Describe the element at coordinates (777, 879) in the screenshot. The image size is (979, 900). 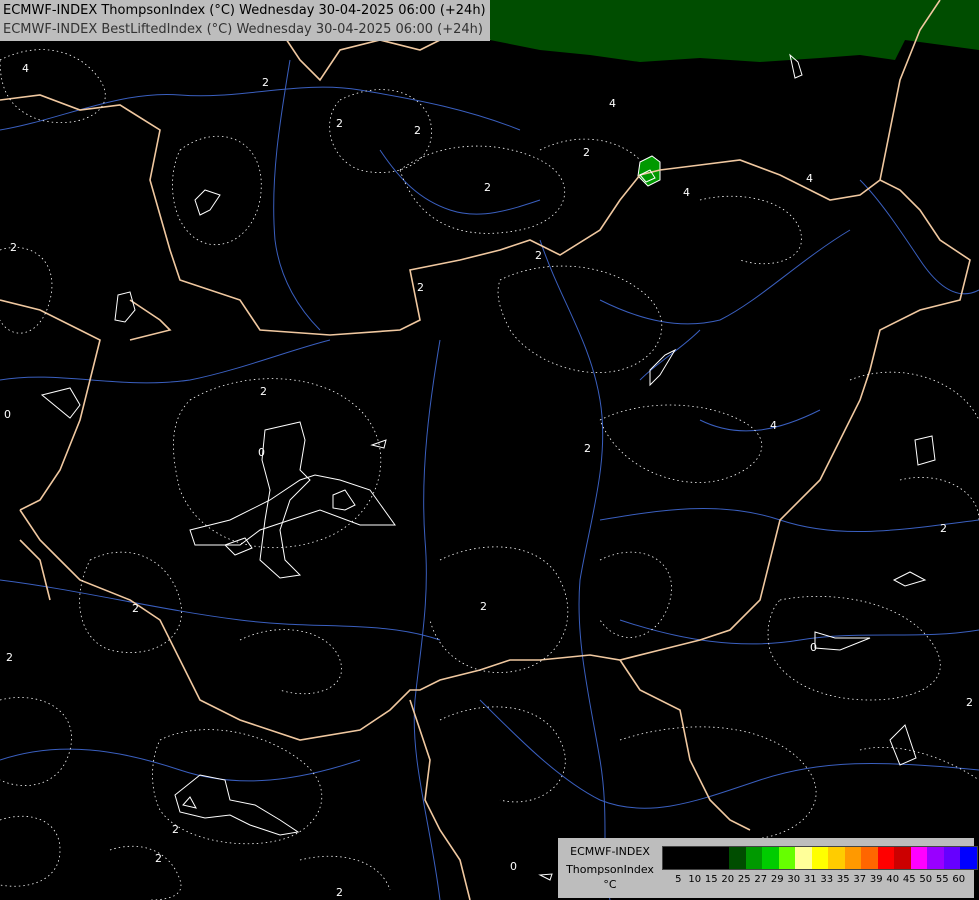
I see `legend-tick-label: 29` at that location.